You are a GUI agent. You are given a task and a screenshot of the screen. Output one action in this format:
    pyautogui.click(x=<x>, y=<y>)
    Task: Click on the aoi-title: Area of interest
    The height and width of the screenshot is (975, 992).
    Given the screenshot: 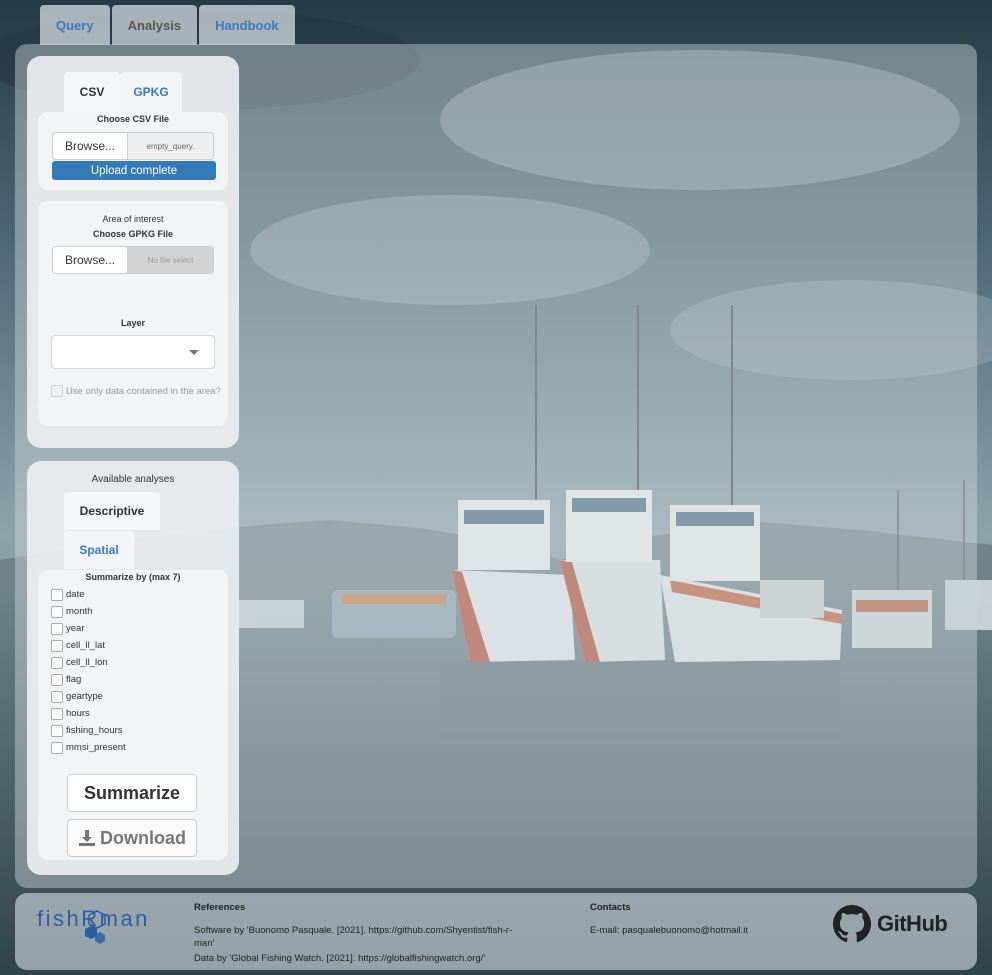 What is the action you would take?
    pyautogui.click(x=133, y=219)
    